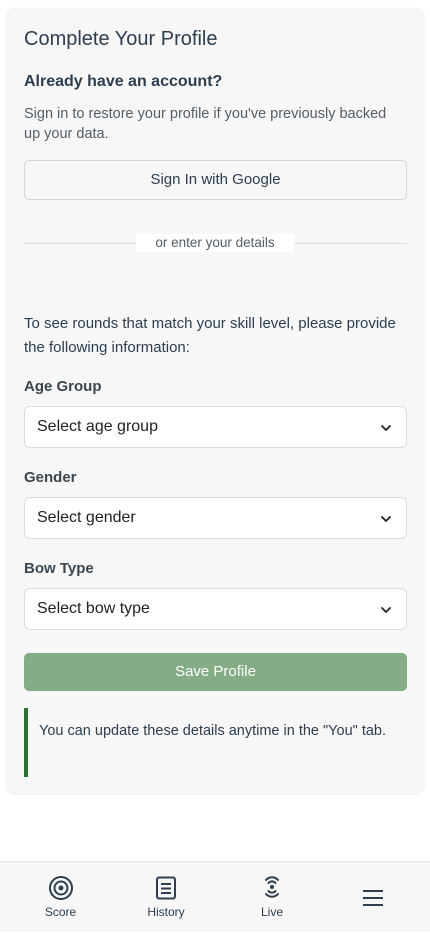 The width and height of the screenshot is (430, 933). What do you see at coordinates (123, 81) in the screenshot?
I see `account-heading: Already have an account?` at bounding box center [123, 81].